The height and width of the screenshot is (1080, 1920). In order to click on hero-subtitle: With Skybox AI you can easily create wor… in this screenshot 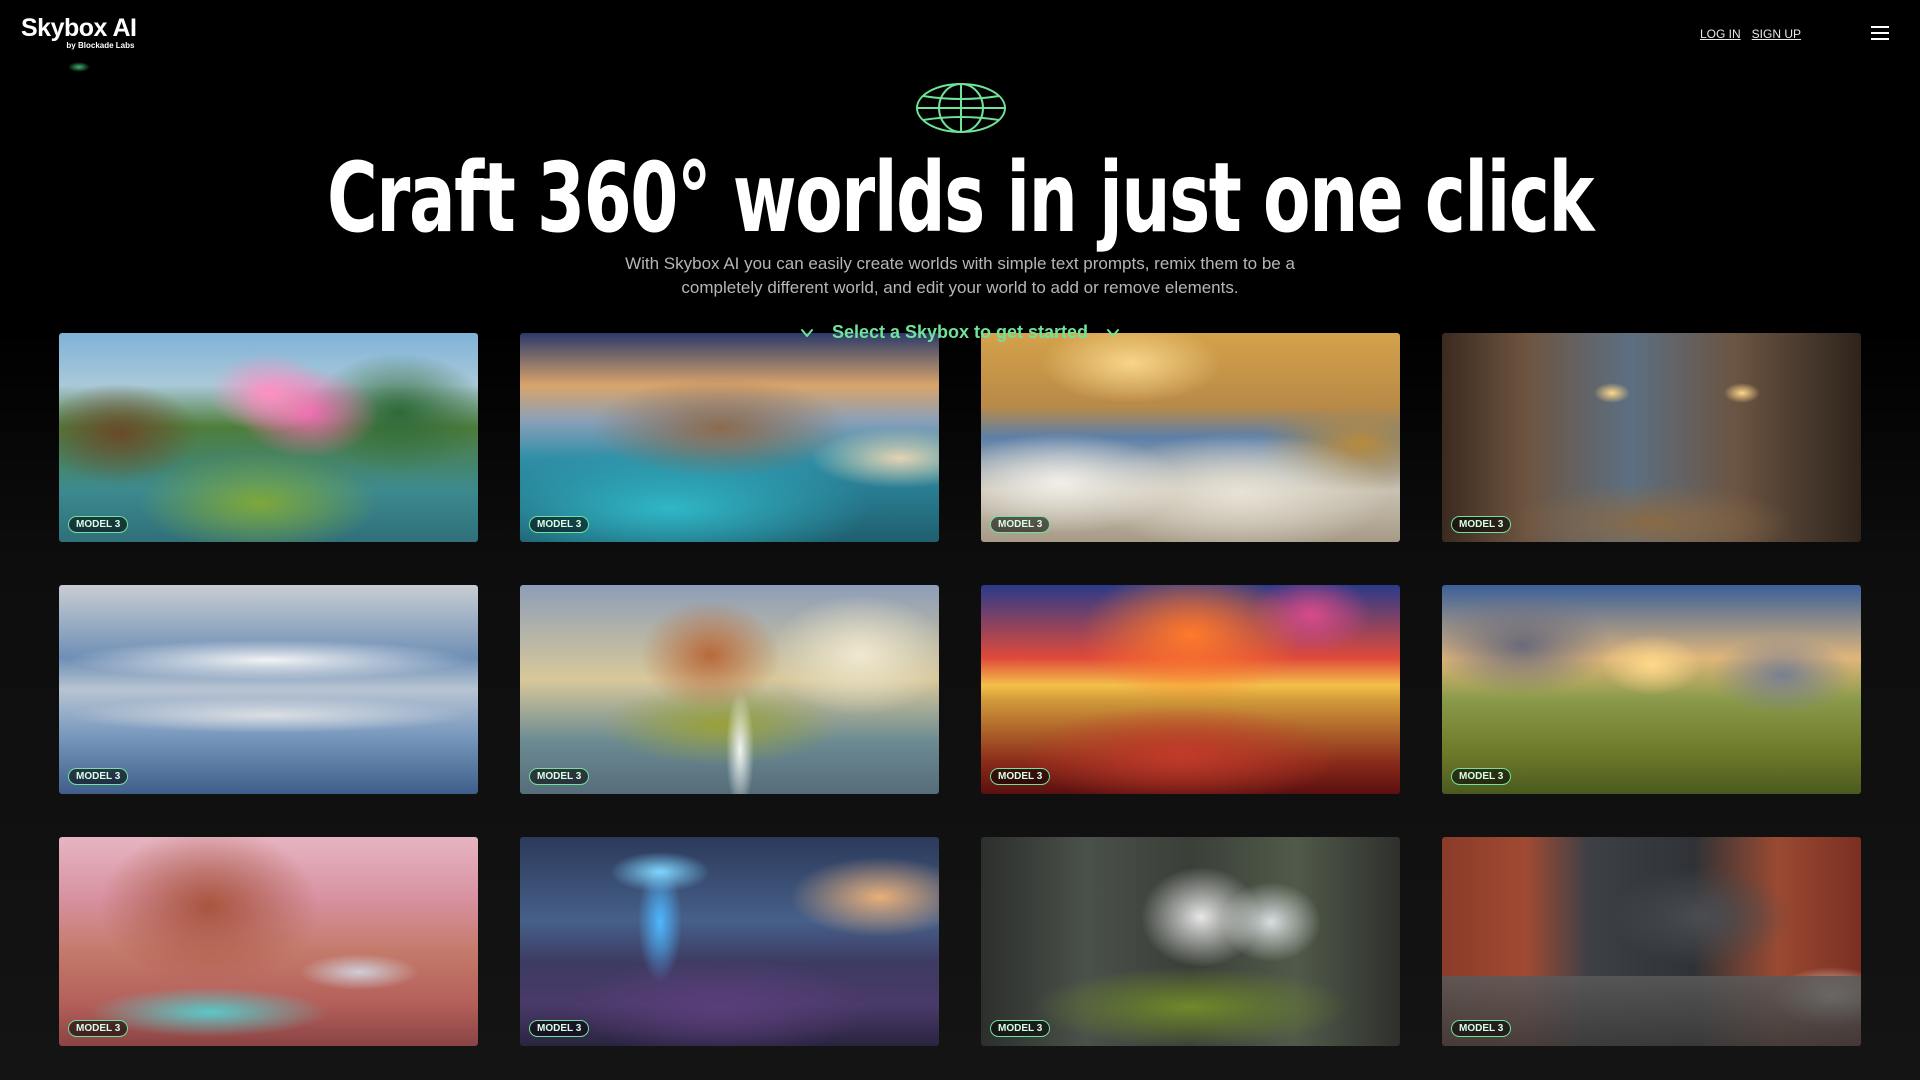, I will do `click(960, 275)`.